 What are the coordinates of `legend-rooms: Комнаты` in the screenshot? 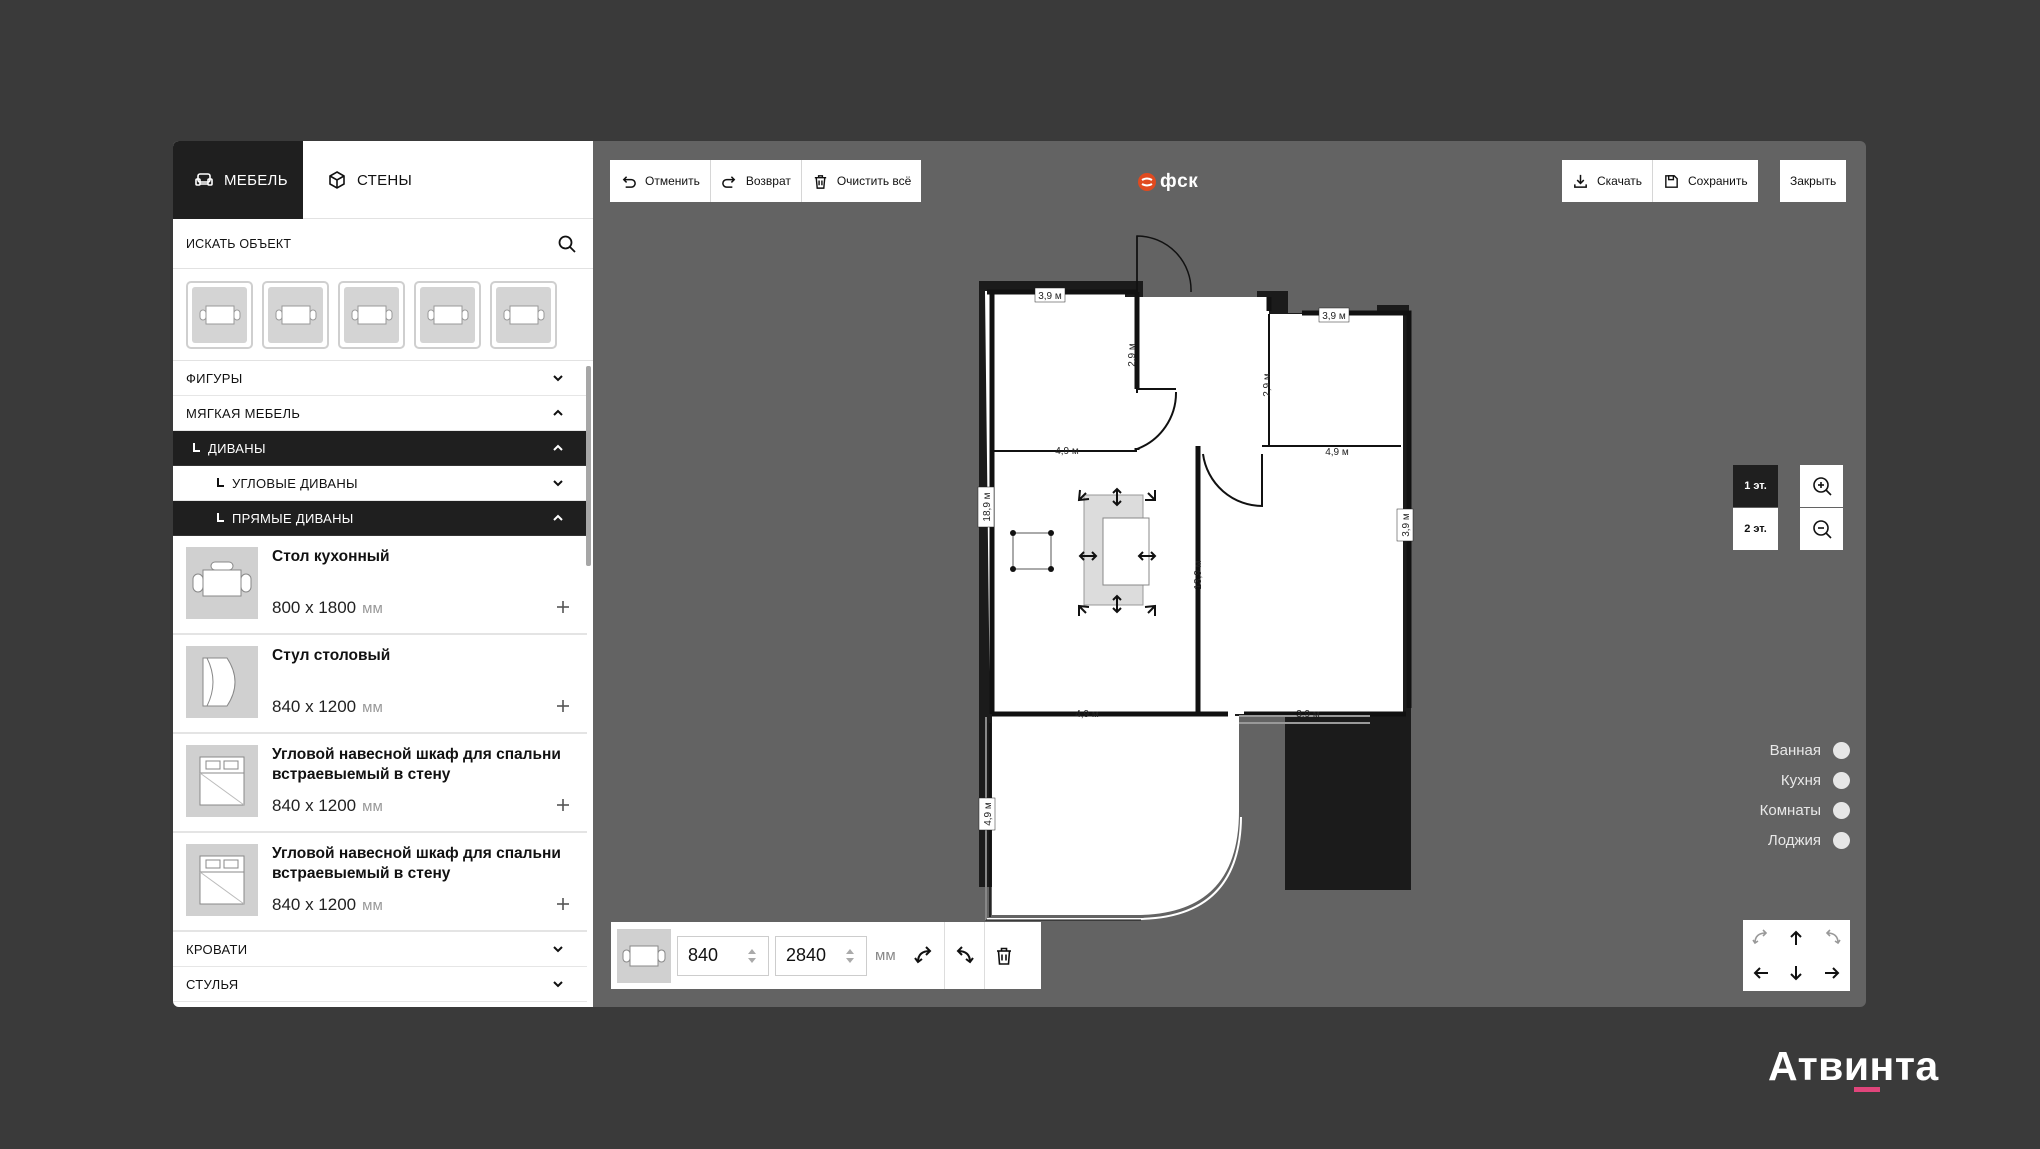 It's located at (1805, 810).